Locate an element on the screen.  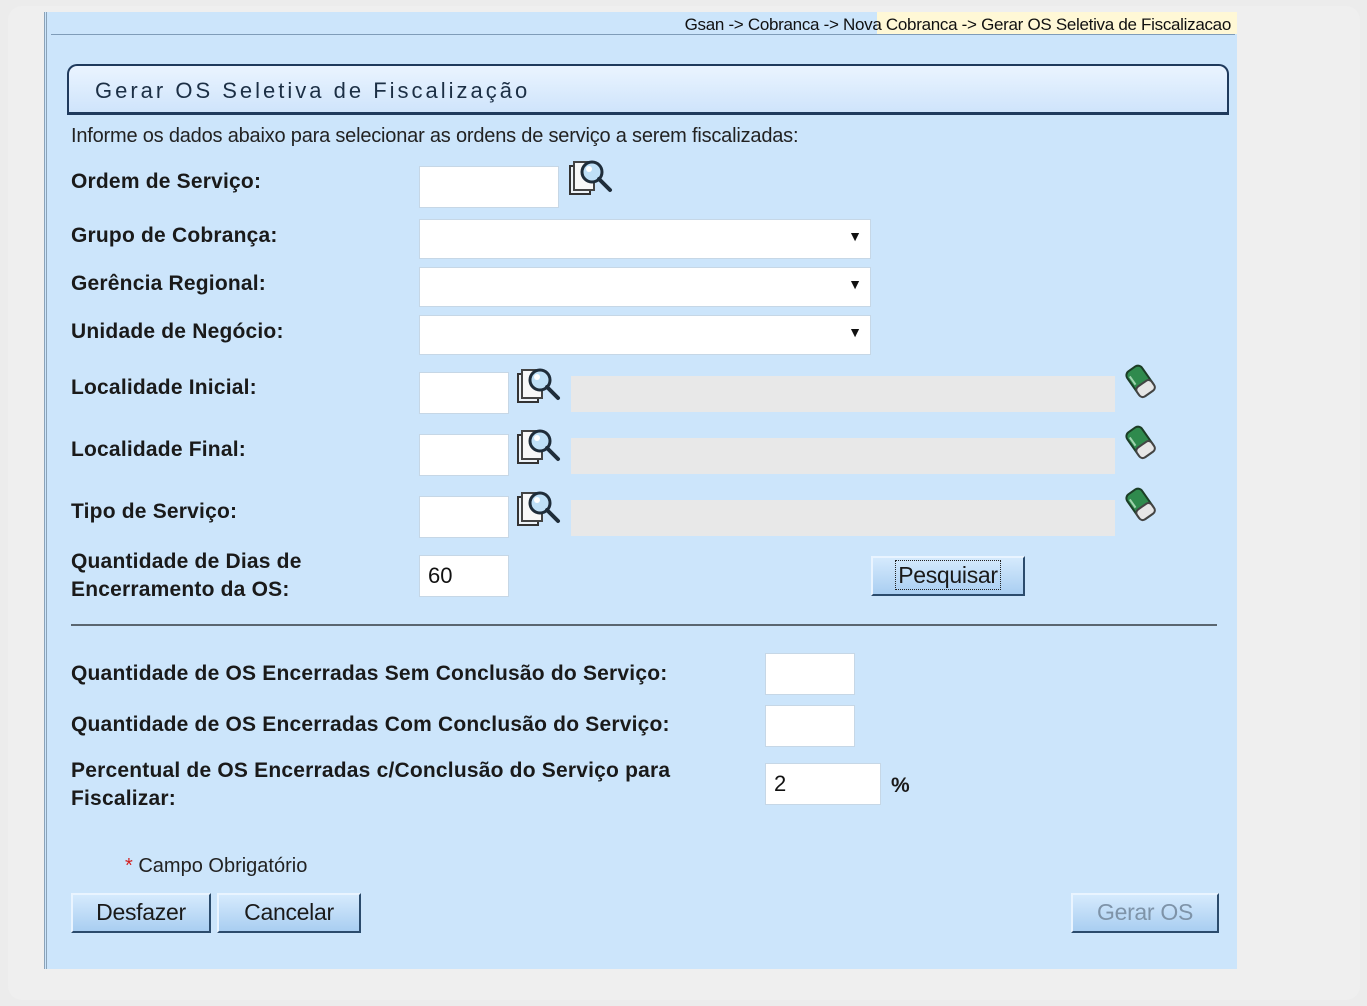
required-note: * Campo Obrigatório is located at coordinates (216, 866).